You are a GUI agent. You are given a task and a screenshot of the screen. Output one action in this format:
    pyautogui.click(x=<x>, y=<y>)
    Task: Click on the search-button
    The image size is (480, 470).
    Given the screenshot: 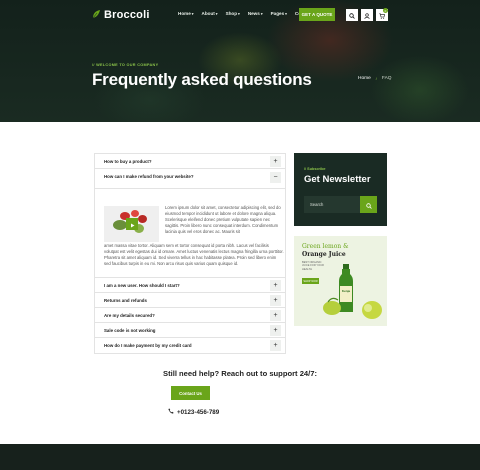 What is the action you would take?
    pyautogui.click(x=352, y=15)
    